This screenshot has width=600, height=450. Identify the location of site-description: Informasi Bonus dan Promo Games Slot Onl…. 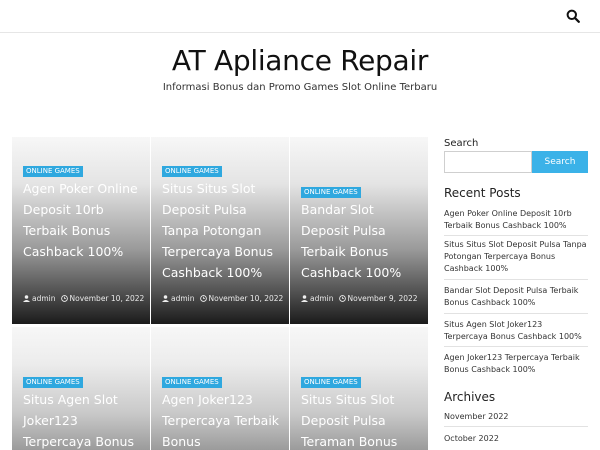
(300, 87).